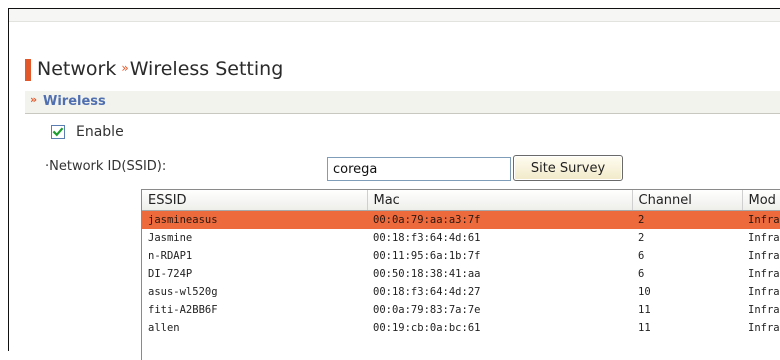  Describe the element at coordinates (427, 238) in the screenshot. I see `cell-mac: 00:18:f3:64:4d:61` at that location.